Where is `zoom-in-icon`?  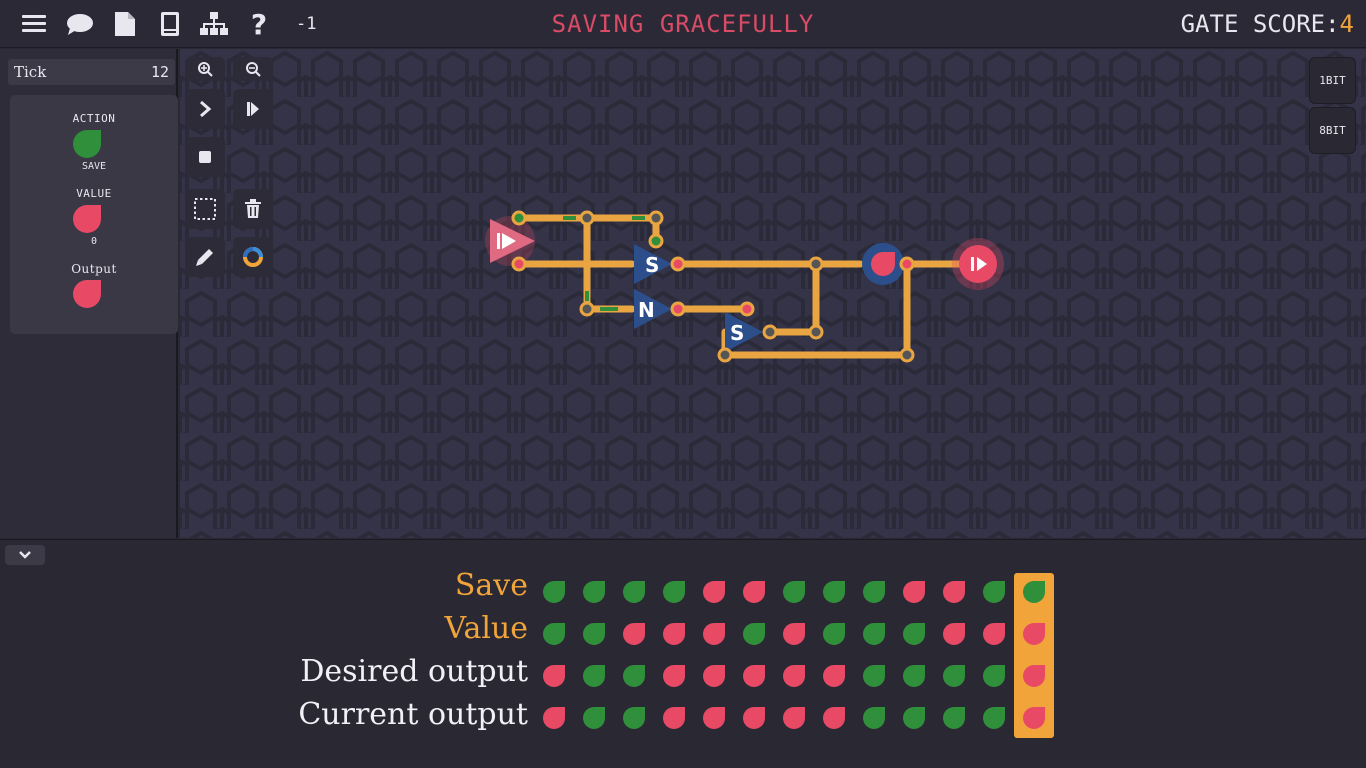 zoom-in-icon is located at coordinates (205, 69).